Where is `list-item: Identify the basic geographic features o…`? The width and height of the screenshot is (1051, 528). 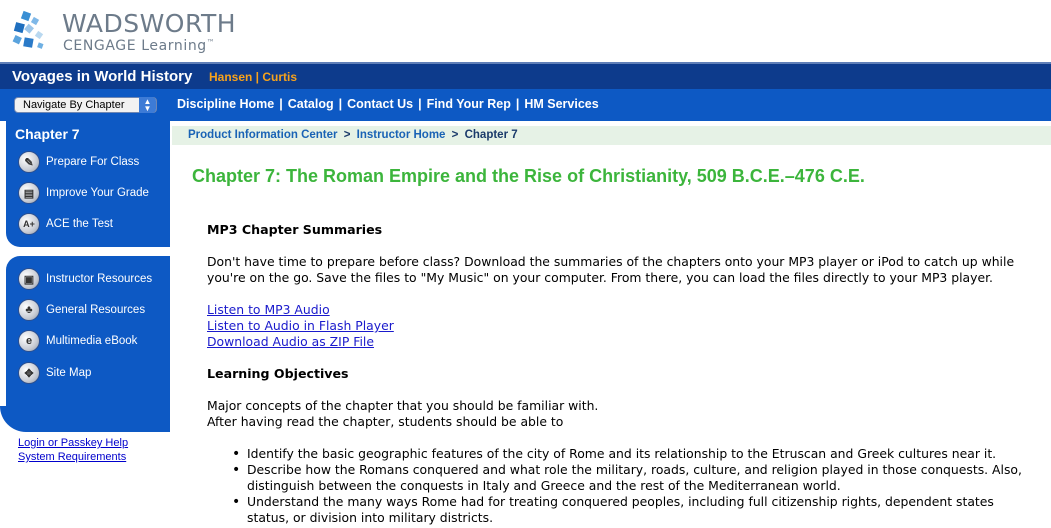 list-item: Identify the basic geographic features o… is located at coordinates (629, 454).